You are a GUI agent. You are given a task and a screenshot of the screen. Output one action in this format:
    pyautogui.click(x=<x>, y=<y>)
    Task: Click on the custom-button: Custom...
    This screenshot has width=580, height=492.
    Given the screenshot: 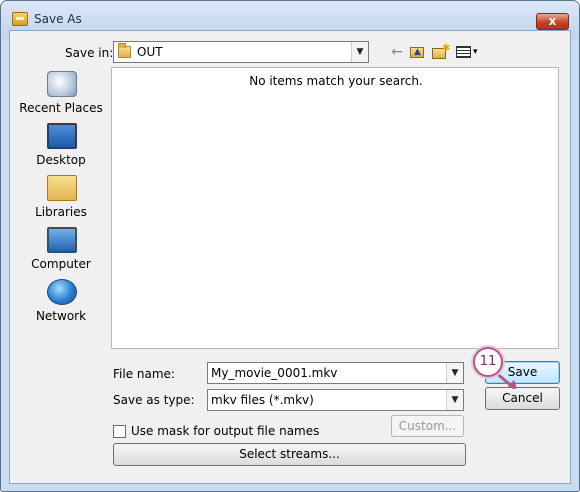 What is the action you would take?
    pyautogui.click(x=427, y=426)
    